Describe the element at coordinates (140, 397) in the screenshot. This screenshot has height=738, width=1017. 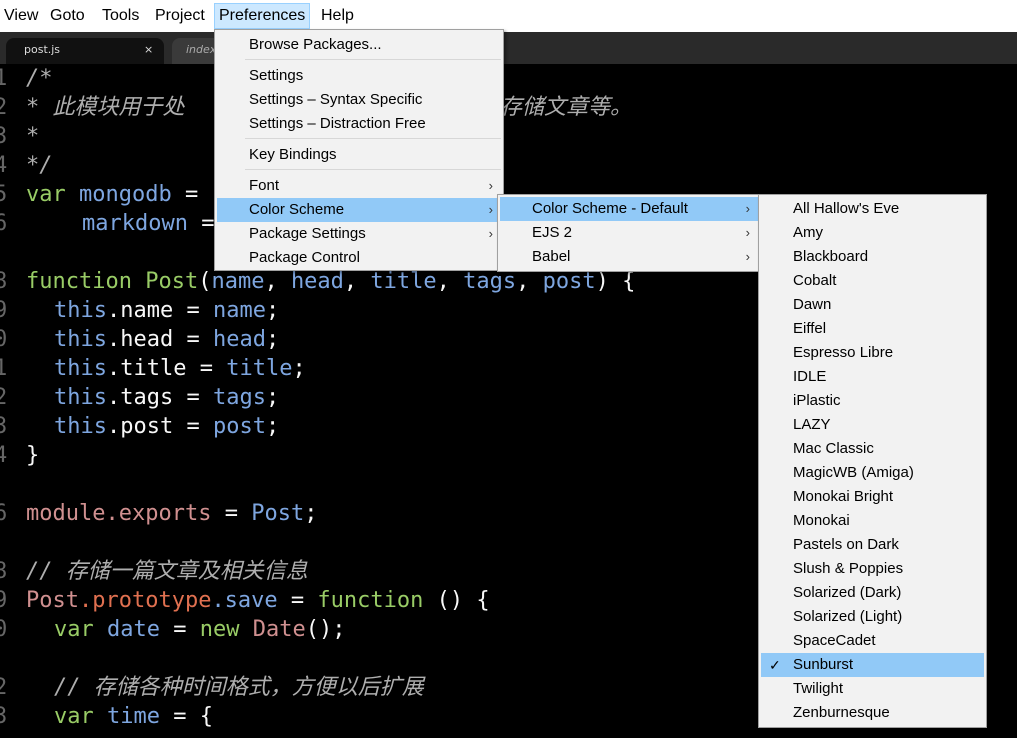
I see `property: .tags` at that location.